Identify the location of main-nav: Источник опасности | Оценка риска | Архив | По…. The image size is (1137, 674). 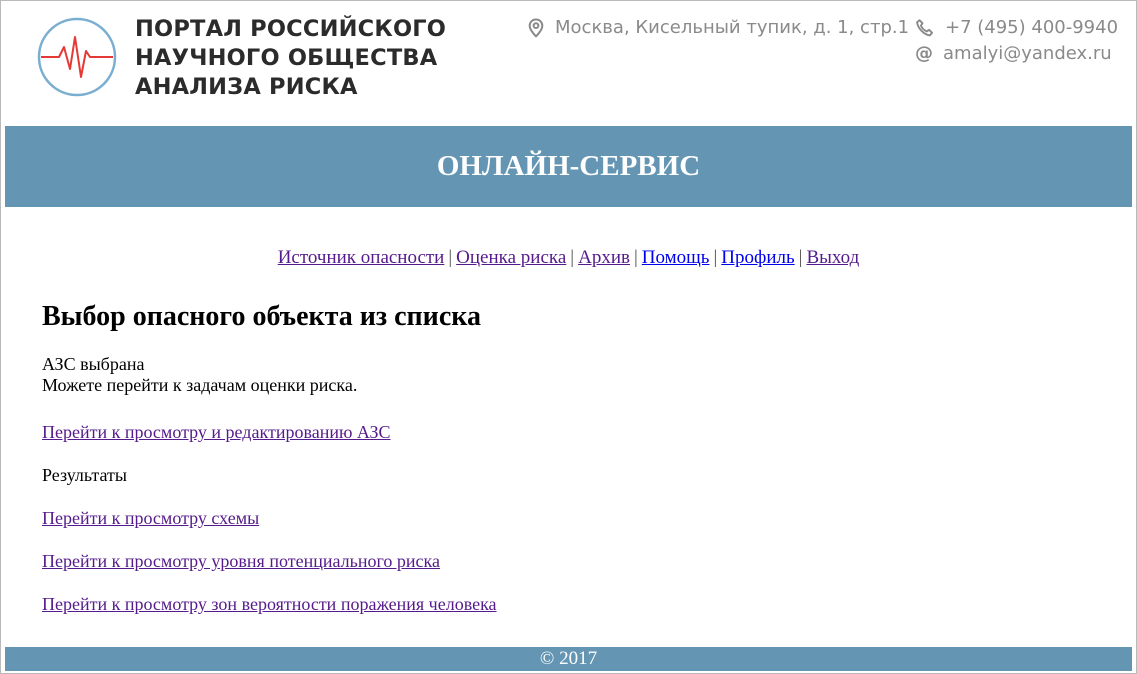
(568, 258).